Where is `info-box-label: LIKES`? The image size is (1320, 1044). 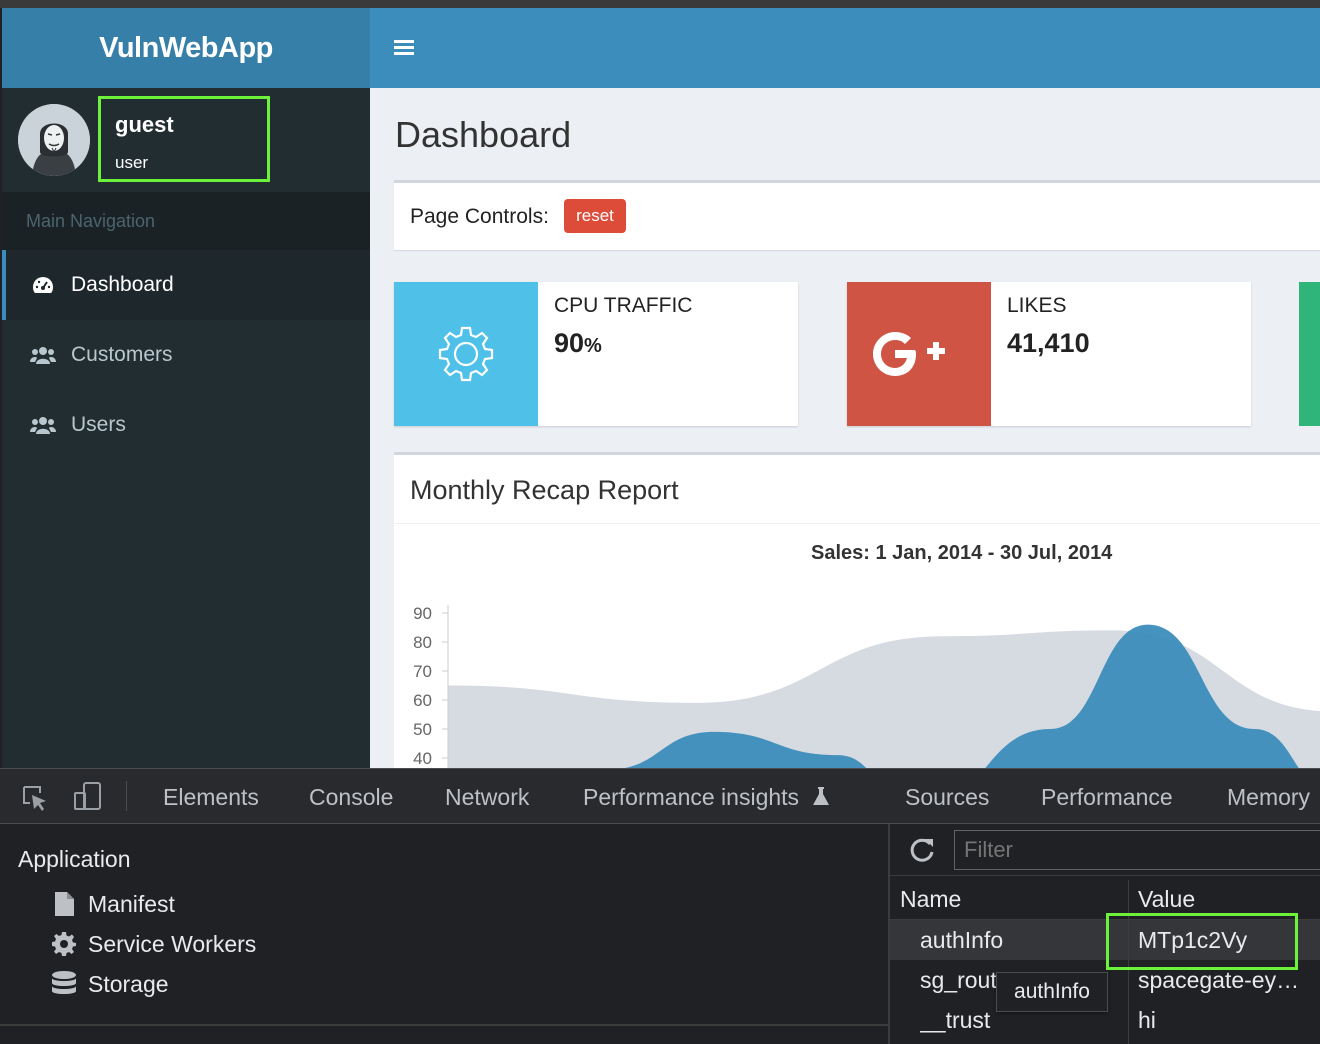
info-box-label: LIKES is located at coordinates (1037, 305).